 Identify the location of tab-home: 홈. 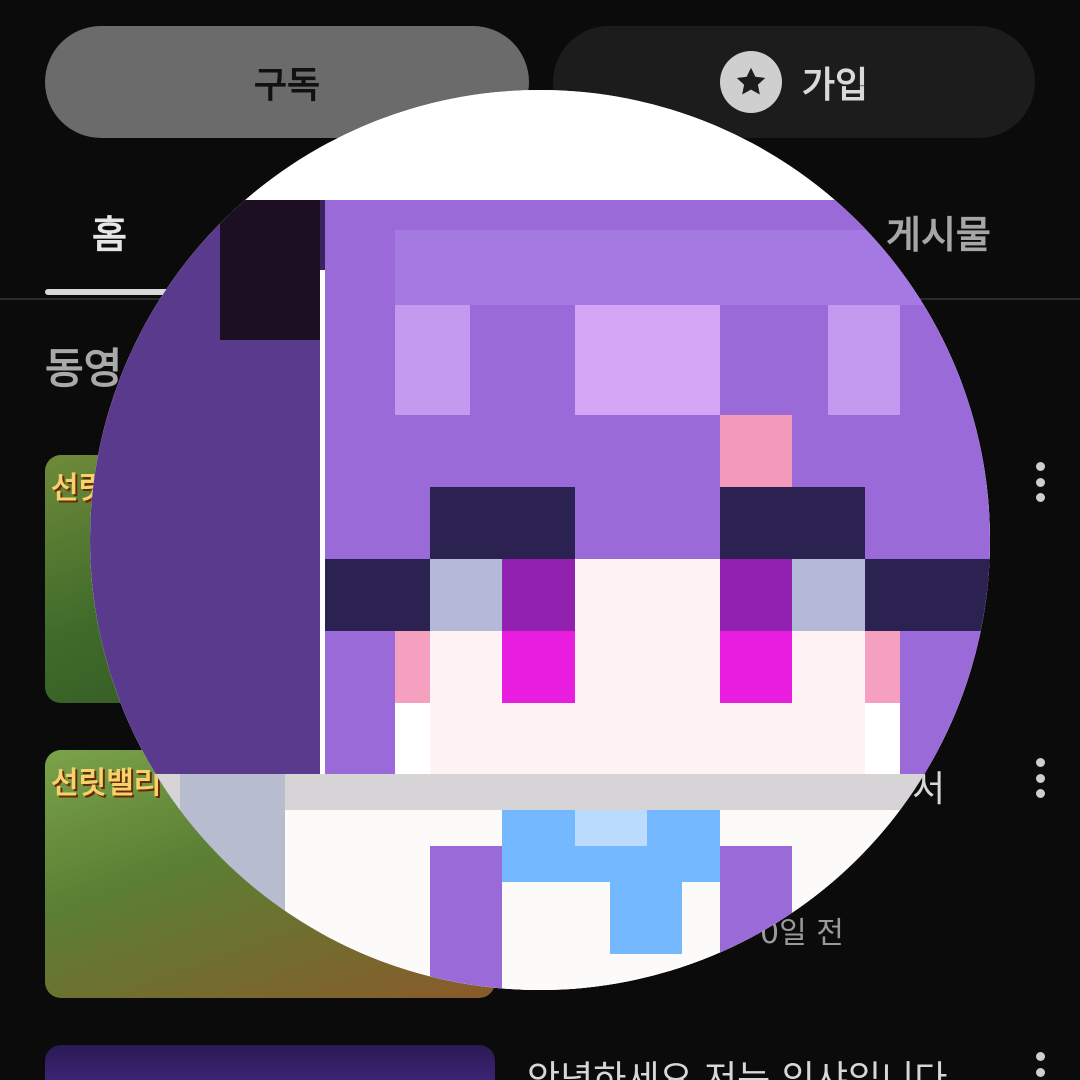
(109, 231).